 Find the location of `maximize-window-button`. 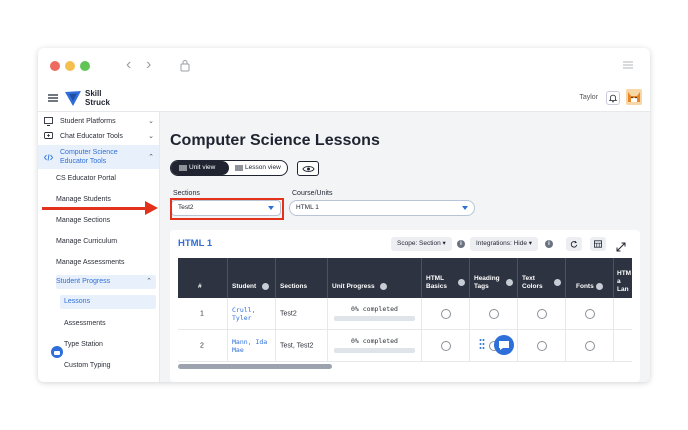

maximize-window-button is located at coordinates (85, 66).